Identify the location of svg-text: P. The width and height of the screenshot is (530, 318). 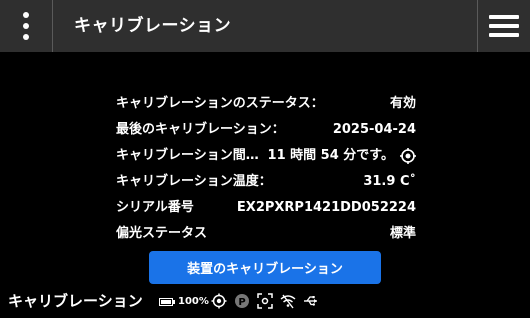
(241, 302).